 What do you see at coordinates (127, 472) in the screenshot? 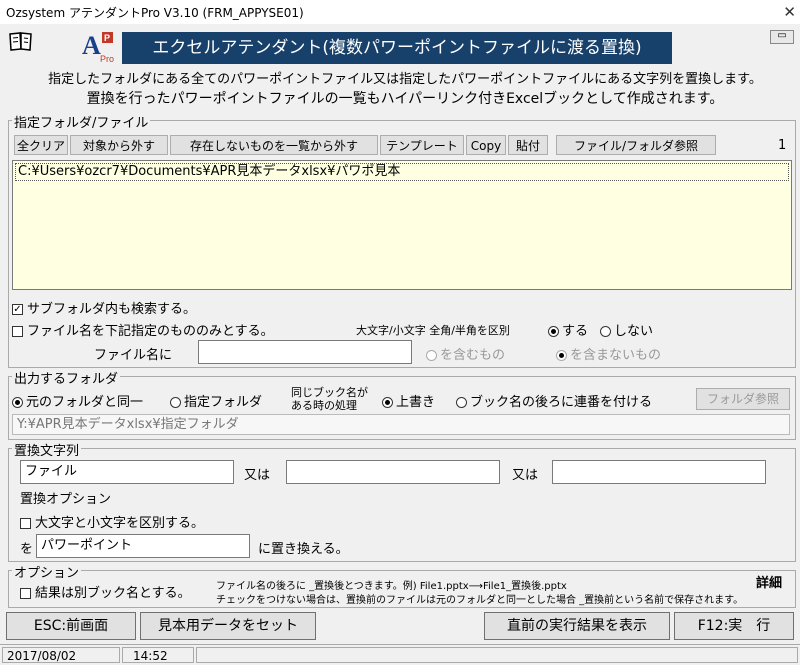
I see `search-text-1-input: ファイル` at bounding box center [127, 472].